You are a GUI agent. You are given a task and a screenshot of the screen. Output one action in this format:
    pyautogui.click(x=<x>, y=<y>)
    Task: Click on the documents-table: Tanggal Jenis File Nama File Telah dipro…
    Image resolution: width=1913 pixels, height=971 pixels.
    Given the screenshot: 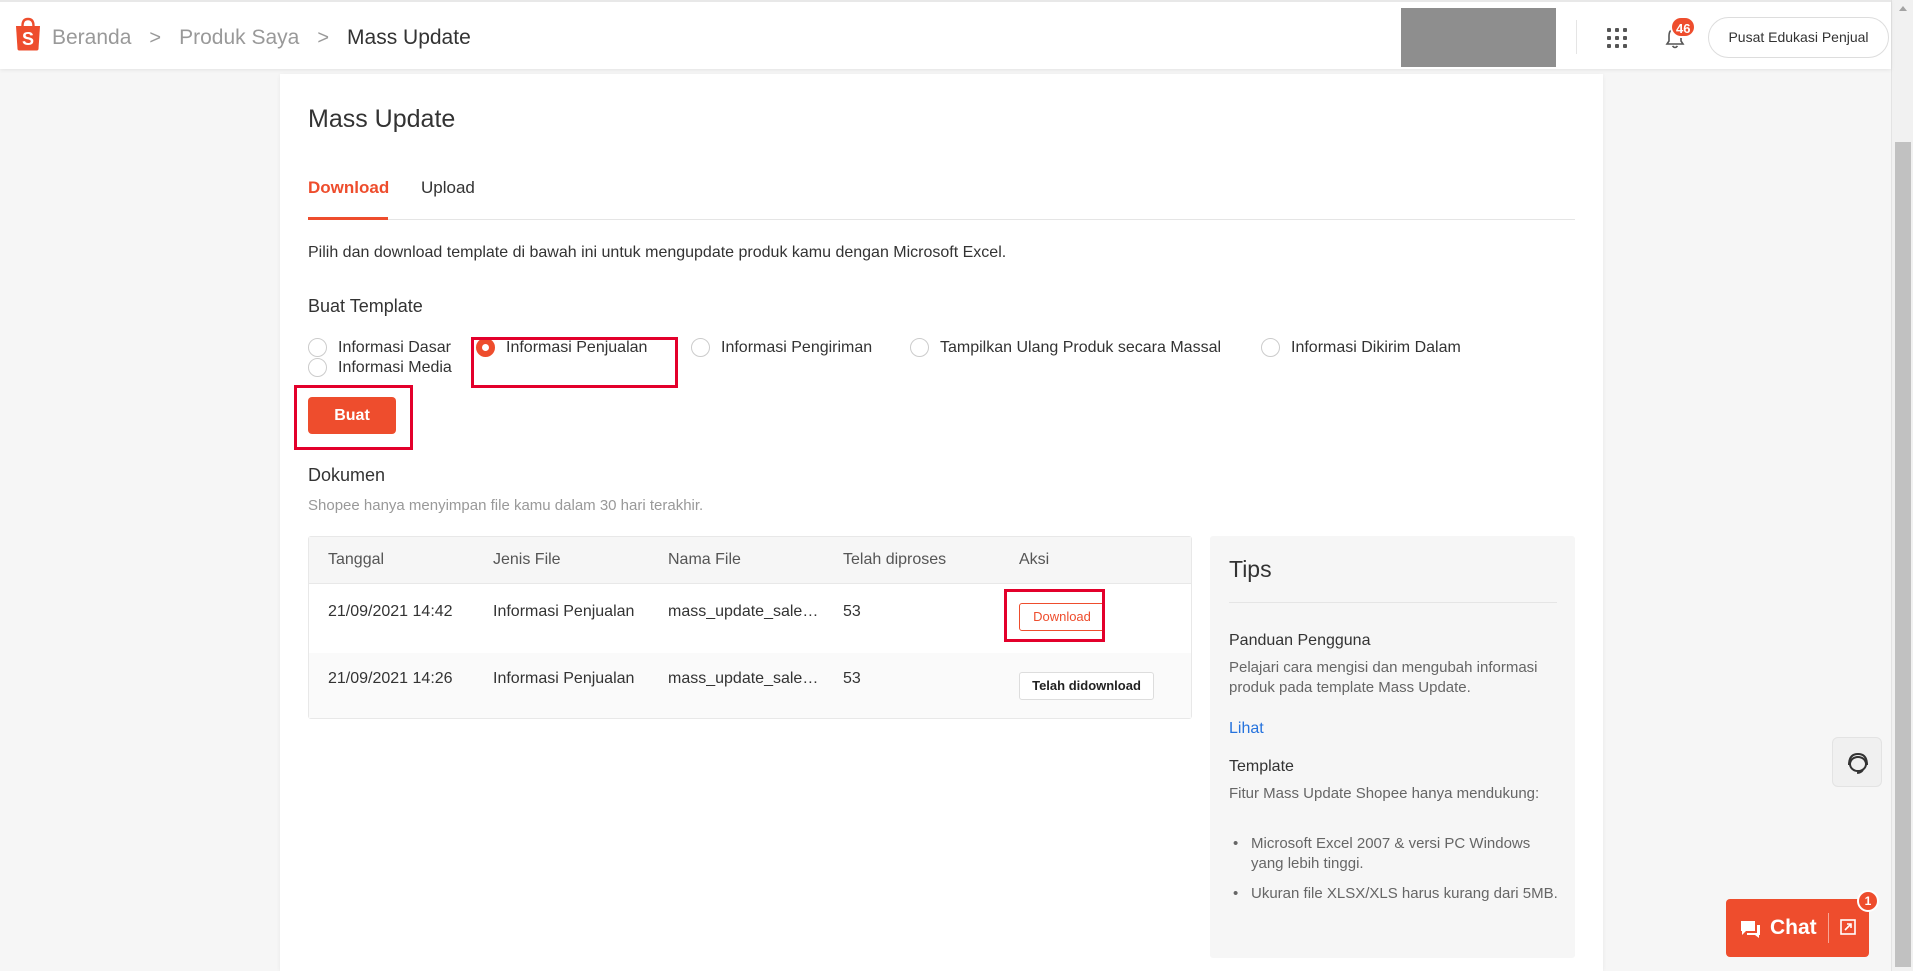 What is the action you would take?
    pyautogui.click(x=750, y=627)
    